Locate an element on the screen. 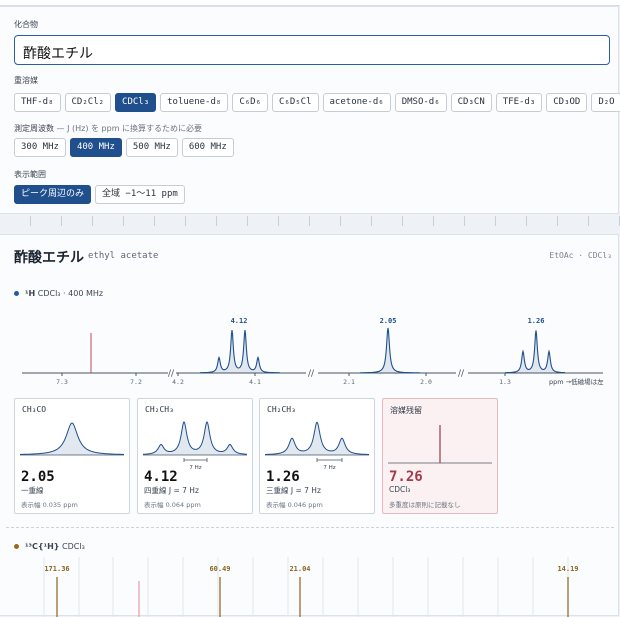  h1-peak-label: 2.05 is located at coordinates (388, 321).